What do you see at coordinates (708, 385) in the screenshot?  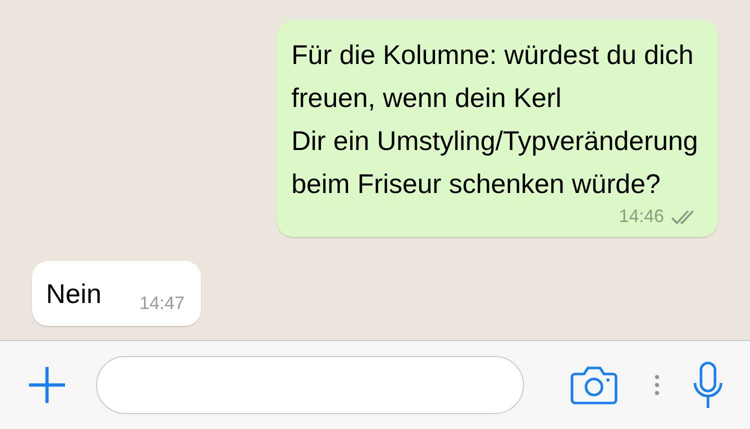 I see `microphone-icon` at bounding box center [708, 385].